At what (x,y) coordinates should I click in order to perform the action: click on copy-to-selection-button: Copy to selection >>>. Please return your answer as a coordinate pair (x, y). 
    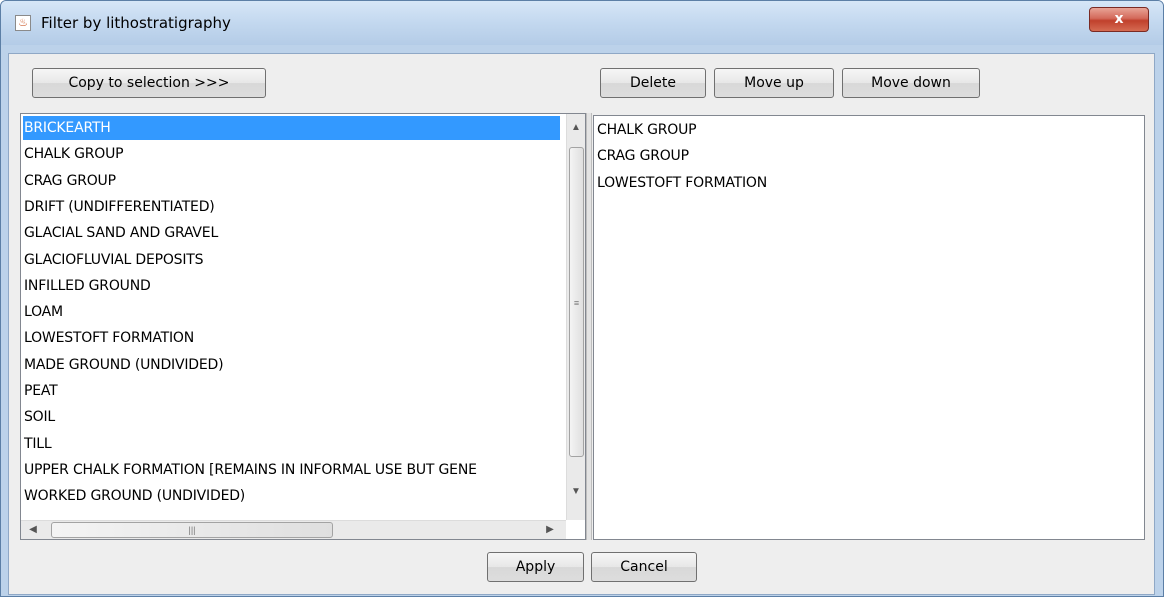
    Looking at the image, I should click on (149, 83).